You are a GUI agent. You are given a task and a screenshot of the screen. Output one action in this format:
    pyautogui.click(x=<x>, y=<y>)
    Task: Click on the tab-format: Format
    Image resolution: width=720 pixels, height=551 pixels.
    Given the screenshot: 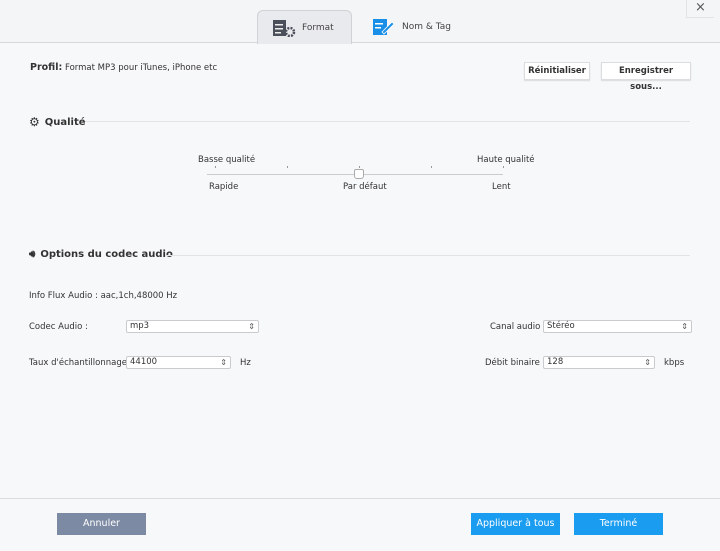 What is the action you would take?
    pyautogui.click(x=304, y=27)
    